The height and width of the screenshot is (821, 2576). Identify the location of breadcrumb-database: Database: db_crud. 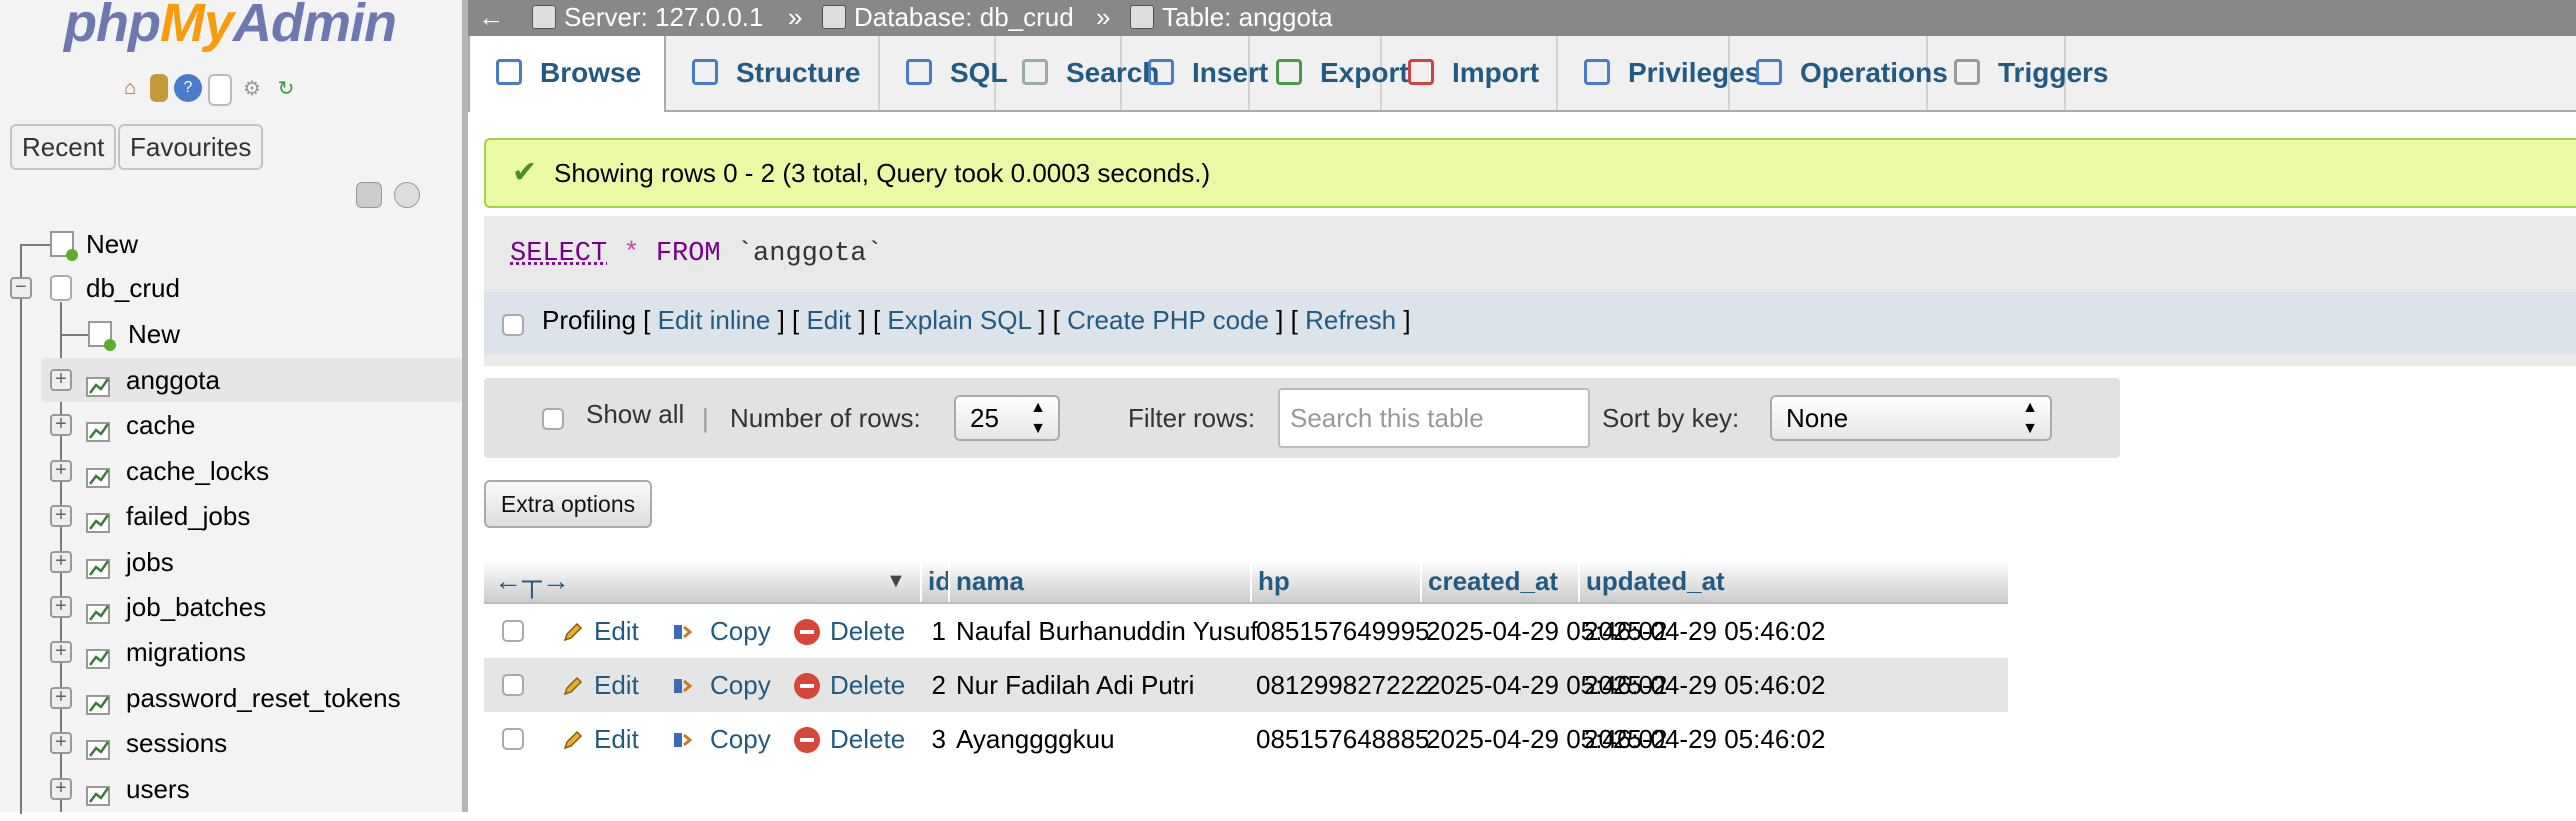
(948, 17).